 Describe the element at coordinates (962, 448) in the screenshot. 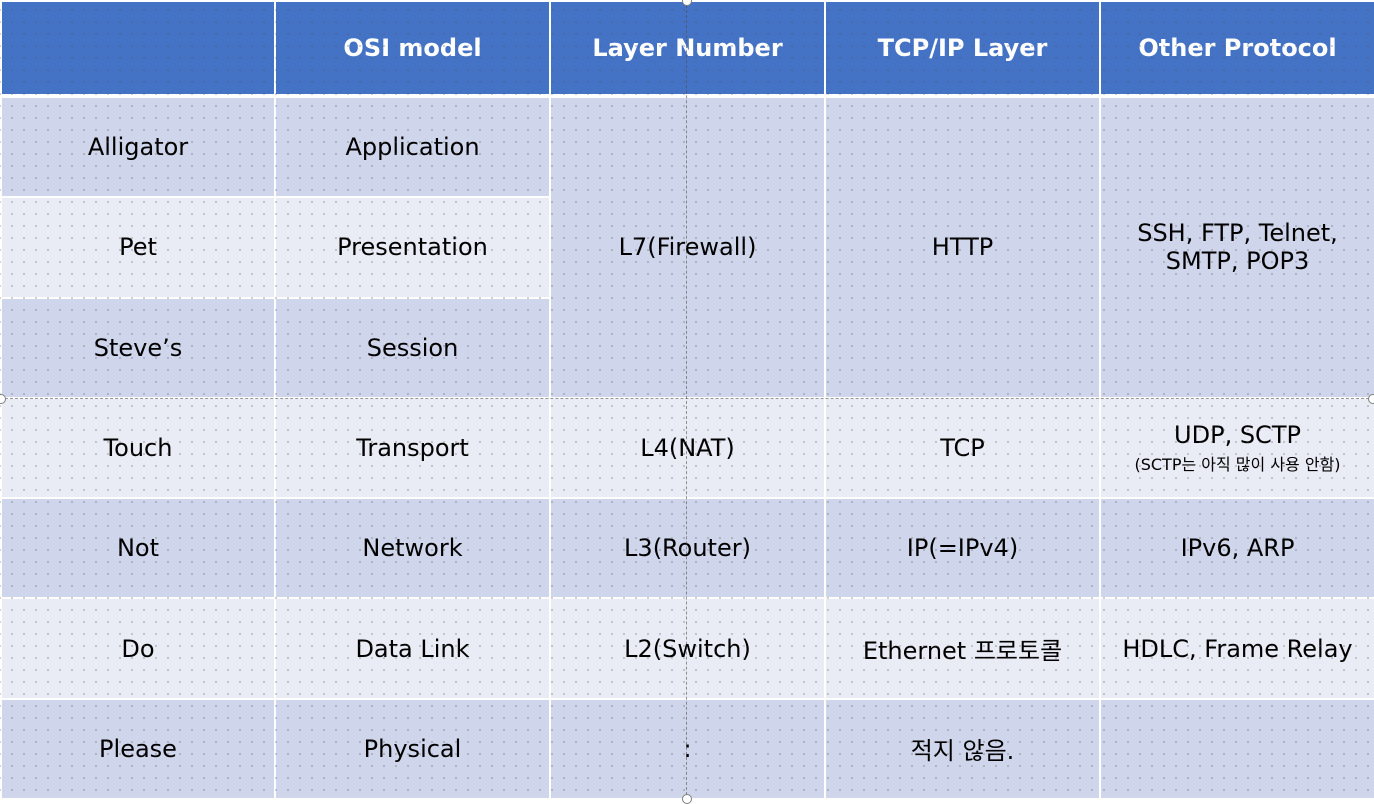

I see `tcpip-layer-cell: TCP` at that location.